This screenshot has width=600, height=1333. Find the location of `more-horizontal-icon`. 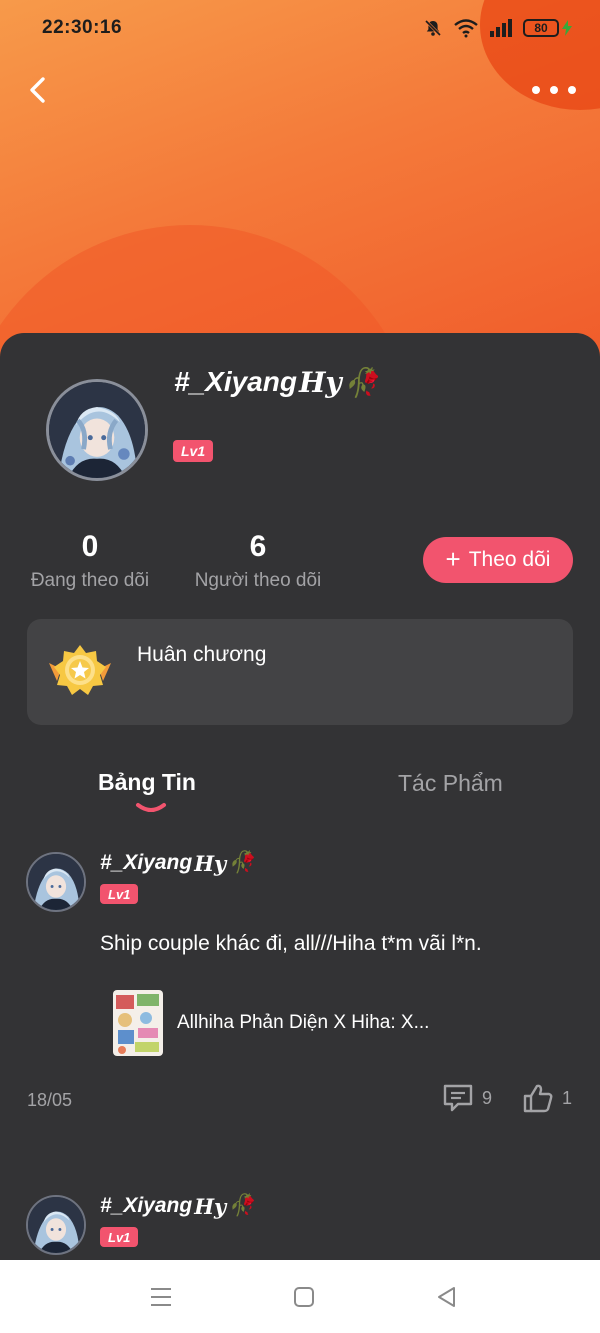

more-horizontal-icon is located at coordinates (554, 90).